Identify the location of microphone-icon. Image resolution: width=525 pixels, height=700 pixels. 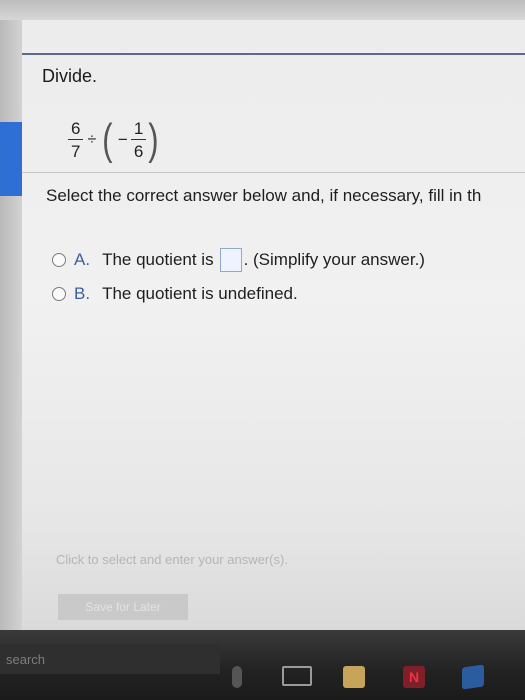
(237, 677).